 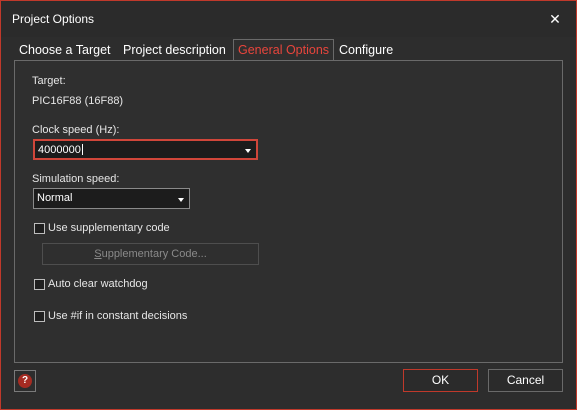 What do you see at coordinates (82, 149) in the screenshot?
I see `text-caret` at bounding box center [82, 149].